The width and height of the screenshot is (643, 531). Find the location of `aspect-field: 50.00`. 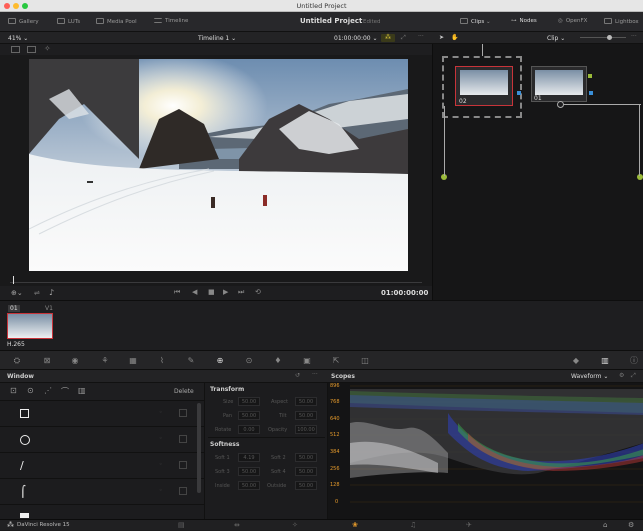

aspect-field: 50.00 is located at coordinates (306, 401).